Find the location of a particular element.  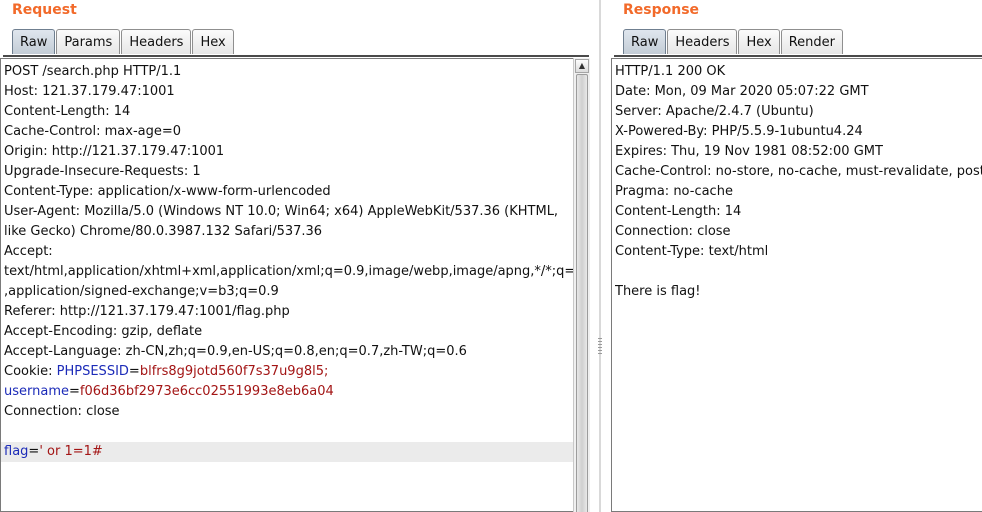

request-line: Content-Length: 14 is located at coordinates (67, 111).